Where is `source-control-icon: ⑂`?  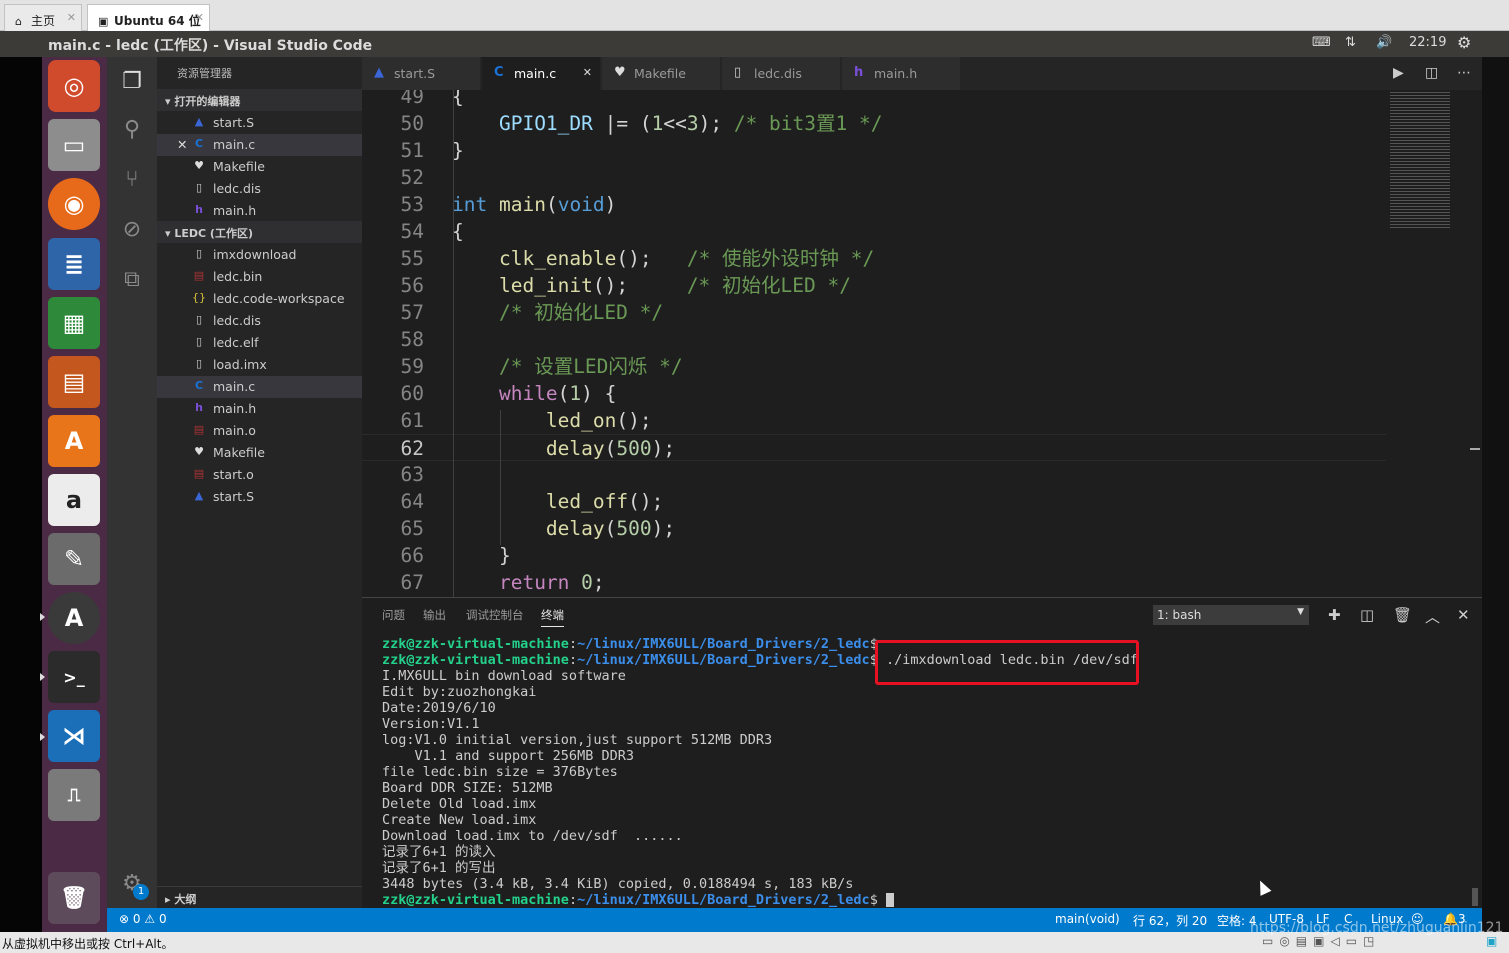
source-control-icon: ⑂ is located at coordinates (132, 179).